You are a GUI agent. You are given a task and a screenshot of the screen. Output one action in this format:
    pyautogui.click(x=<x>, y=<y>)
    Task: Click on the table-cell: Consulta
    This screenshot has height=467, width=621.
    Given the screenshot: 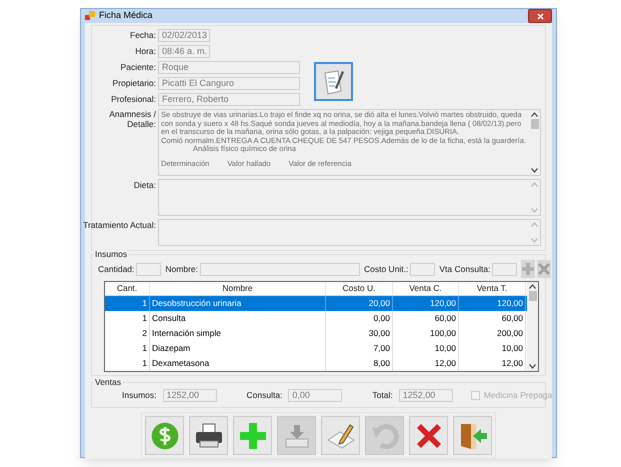 What is the action you would take?
    pyautogui.click(x=238, y=318)
    